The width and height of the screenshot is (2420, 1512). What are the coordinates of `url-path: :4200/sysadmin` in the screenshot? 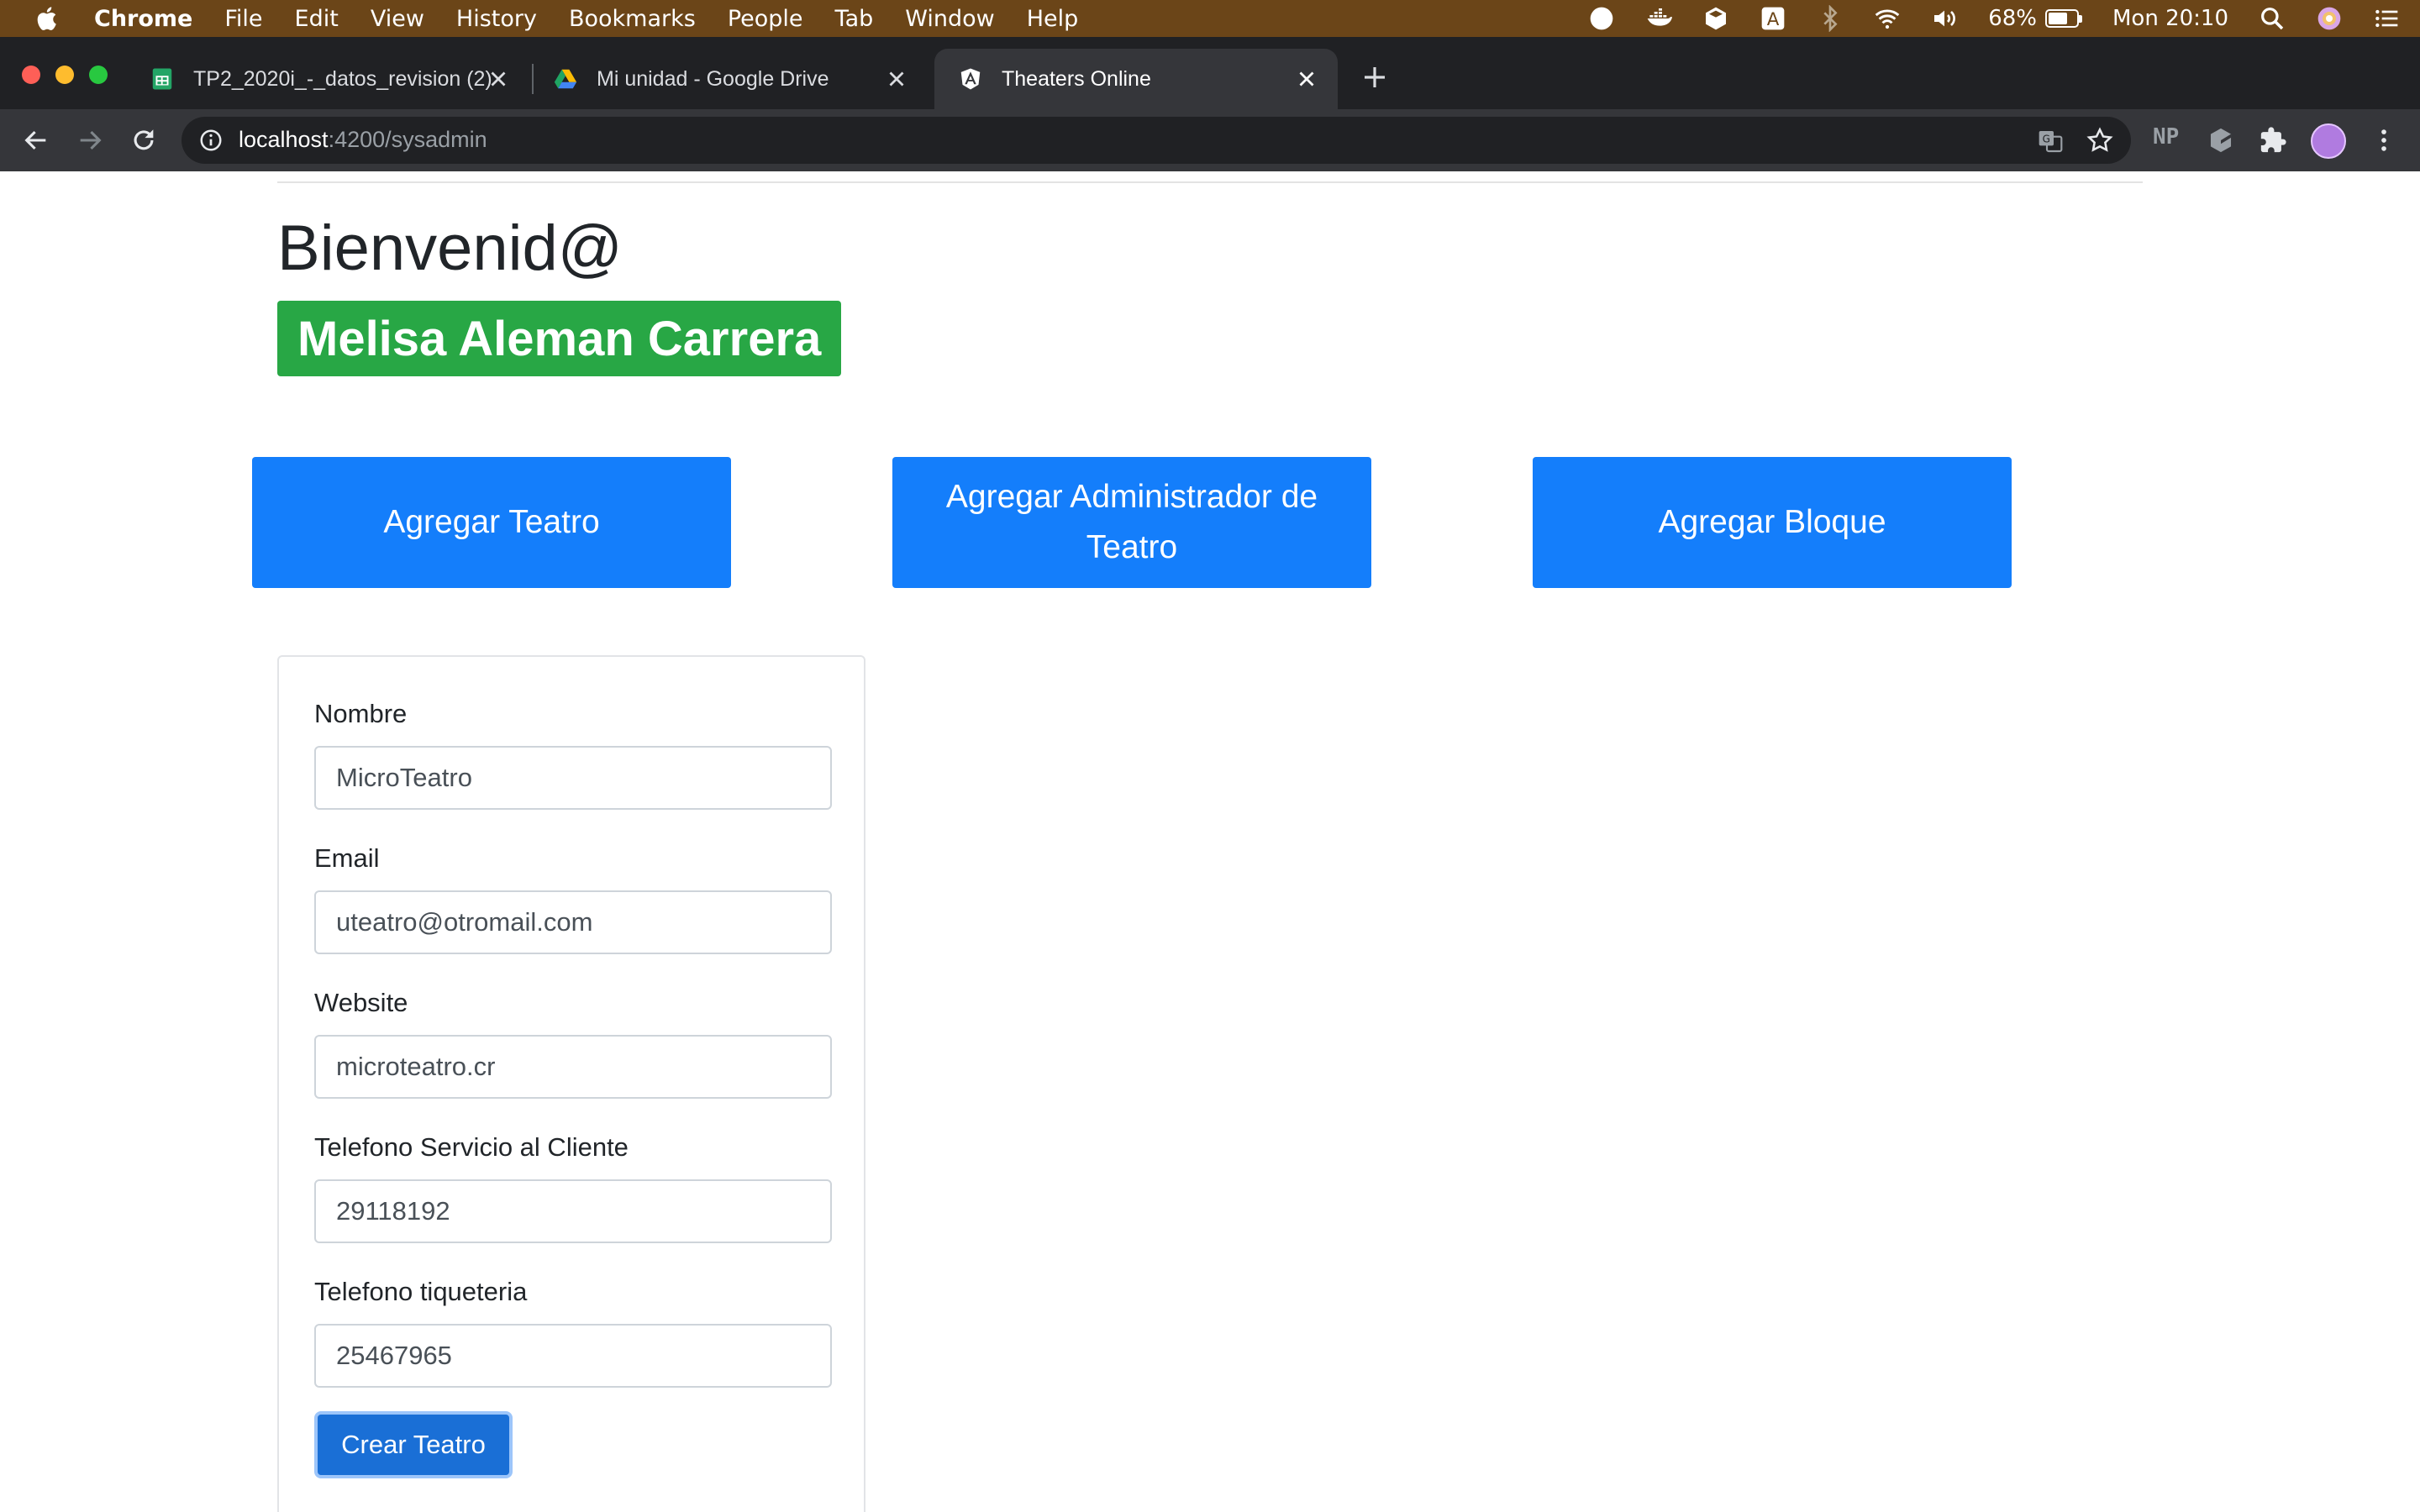 It's located at (407, 139).